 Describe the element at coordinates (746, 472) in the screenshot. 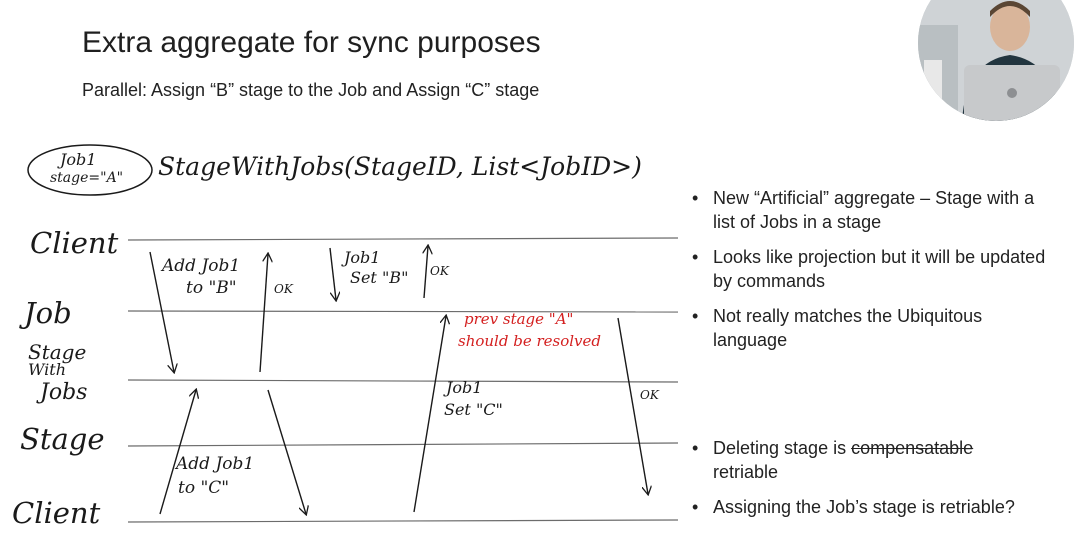

I see `bullet-text-suffix: retriable` at that location.